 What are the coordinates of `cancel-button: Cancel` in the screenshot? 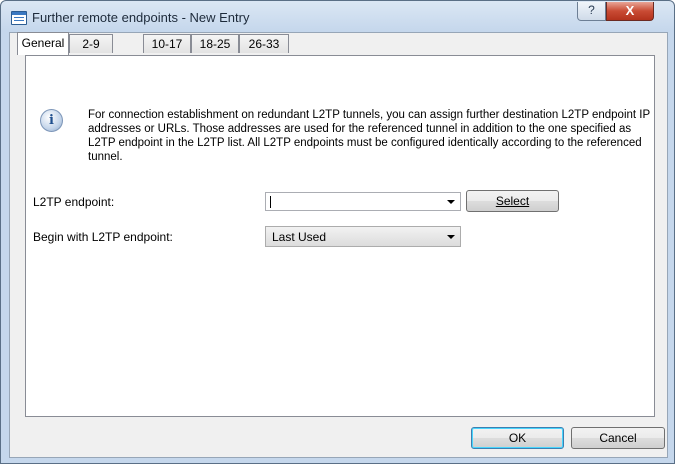 It's located at (618, 438).